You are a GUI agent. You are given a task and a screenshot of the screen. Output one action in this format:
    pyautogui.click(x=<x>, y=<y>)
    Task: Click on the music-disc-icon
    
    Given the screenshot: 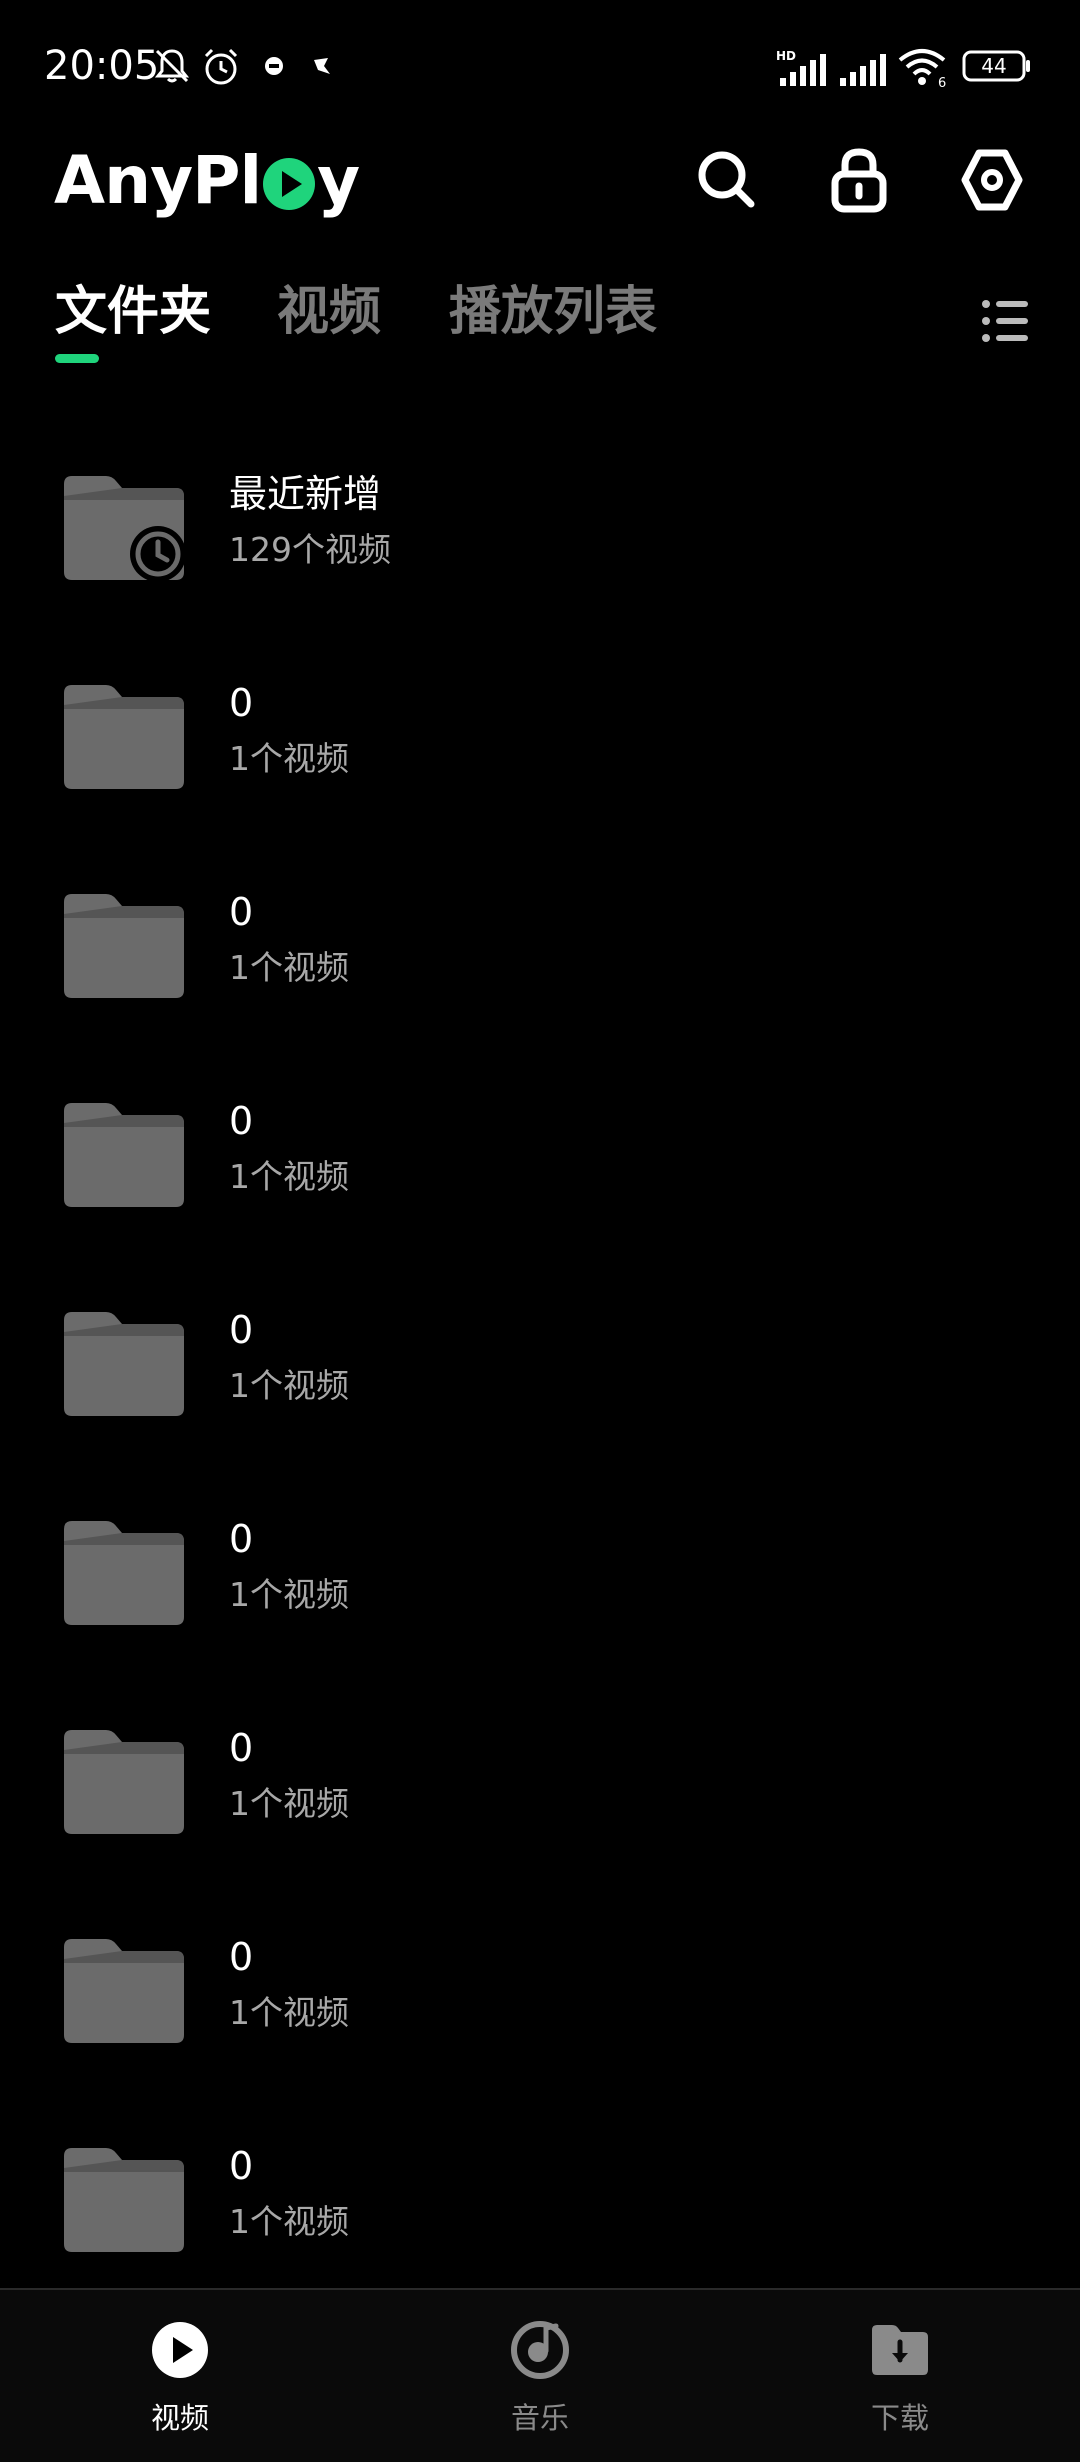 What is the action you would take?
    pyautogui.click(x=540, y=2350)
    